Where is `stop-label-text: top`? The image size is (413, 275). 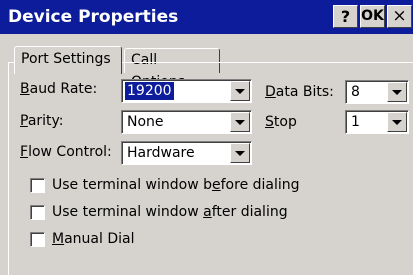 stop-label-text: top is located at coordinates (285, 122).